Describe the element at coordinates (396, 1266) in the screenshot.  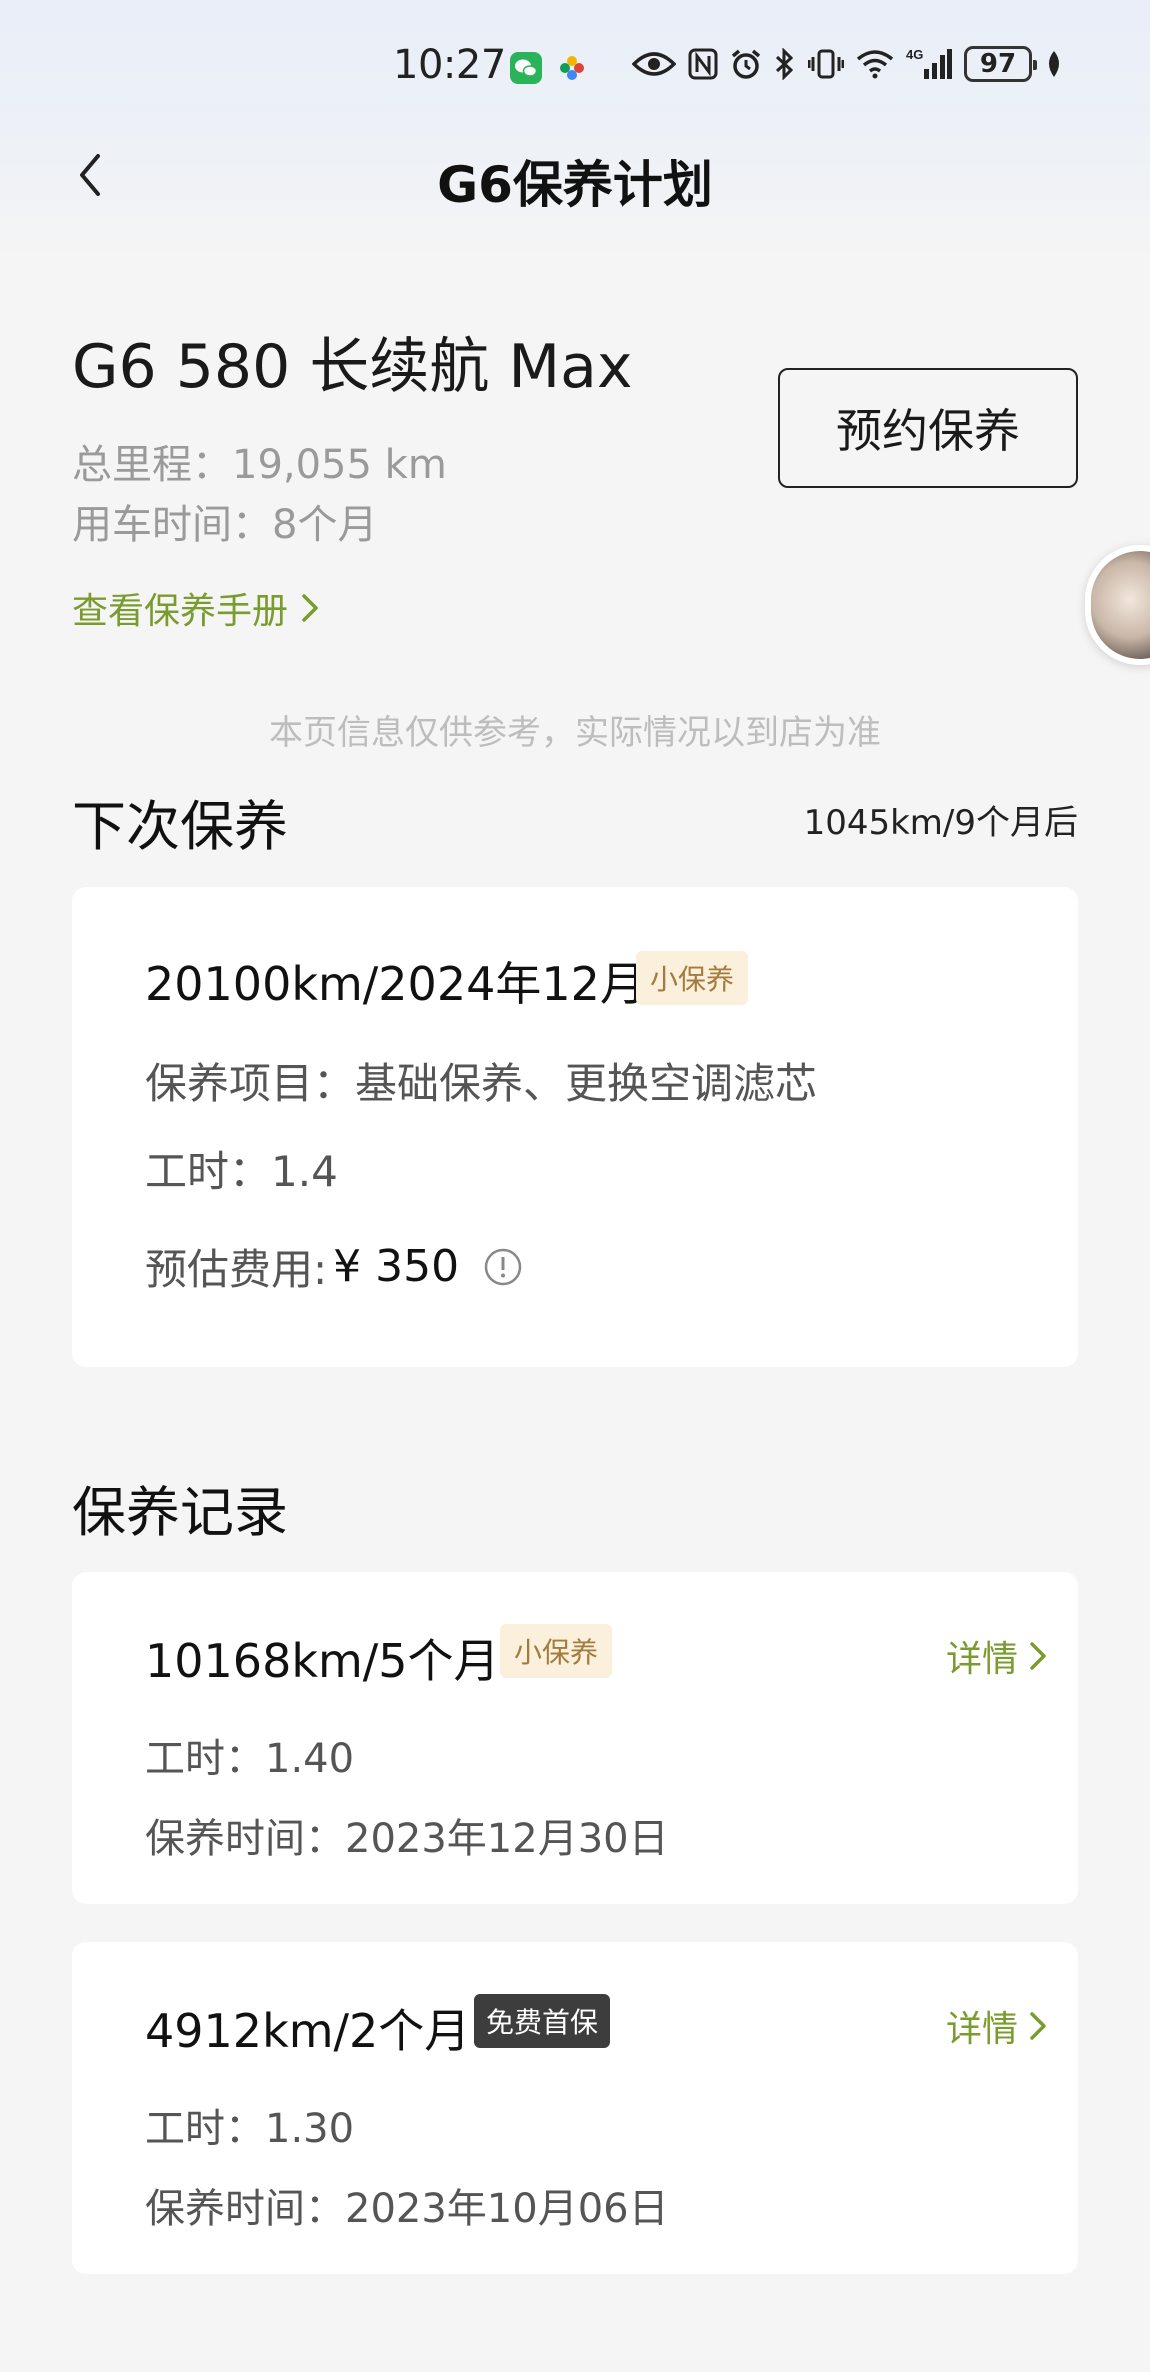
I see `cost-value: ¥ 350` at that location.